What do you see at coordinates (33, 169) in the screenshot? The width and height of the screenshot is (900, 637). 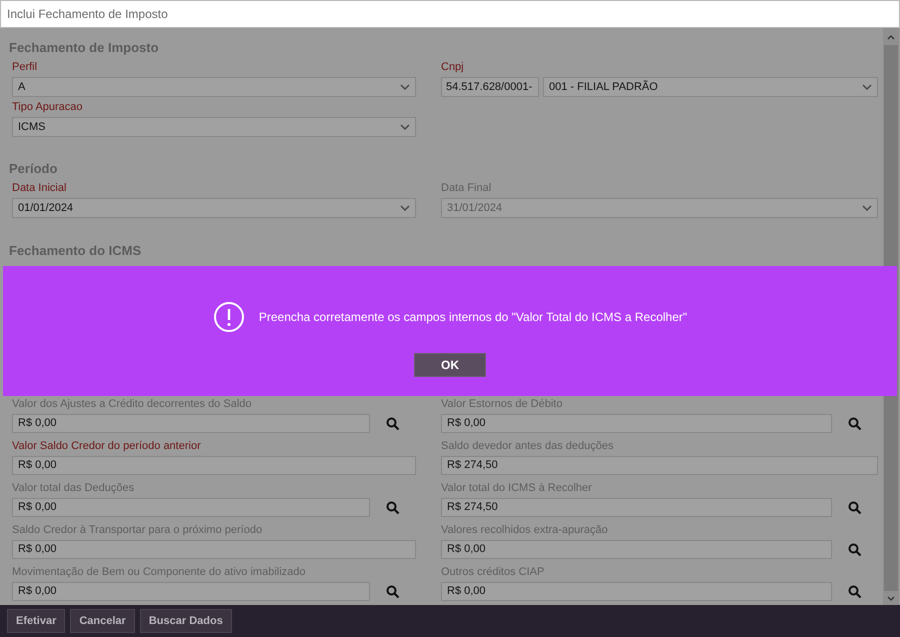 I see `section-title: Período` at bounding box center [33, 169].